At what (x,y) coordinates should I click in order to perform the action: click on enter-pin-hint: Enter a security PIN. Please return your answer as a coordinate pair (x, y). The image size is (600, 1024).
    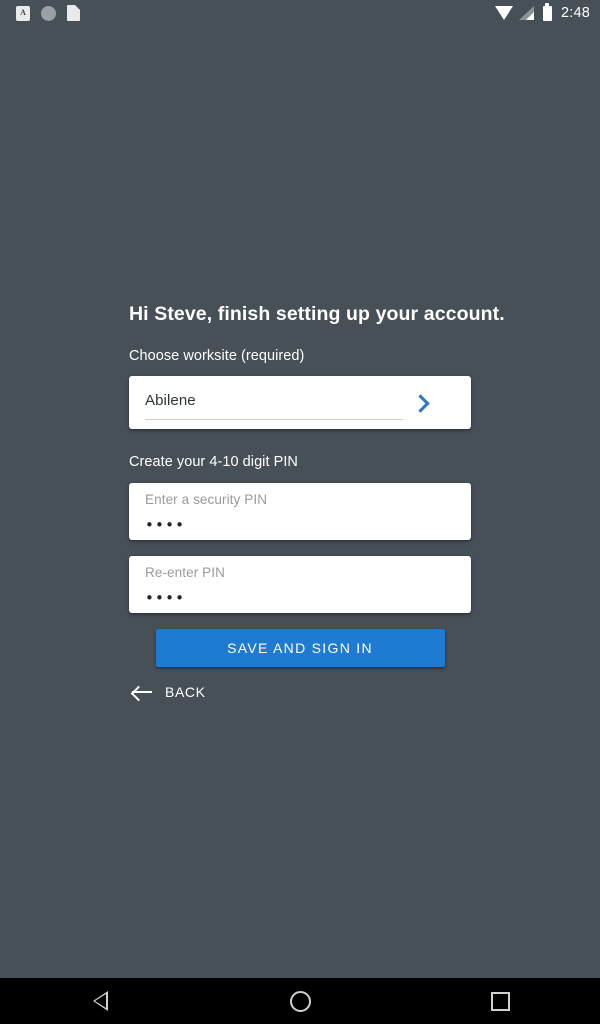
    Looking at the image, I should click on (206, 499).